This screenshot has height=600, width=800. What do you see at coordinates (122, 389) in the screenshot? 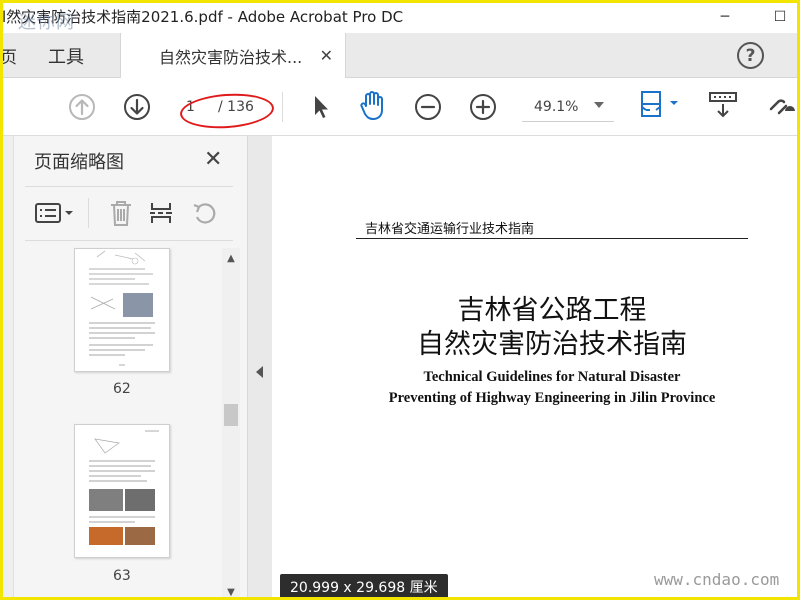
I see `thumbnail-label: 62` at bounding box center [122, 389].